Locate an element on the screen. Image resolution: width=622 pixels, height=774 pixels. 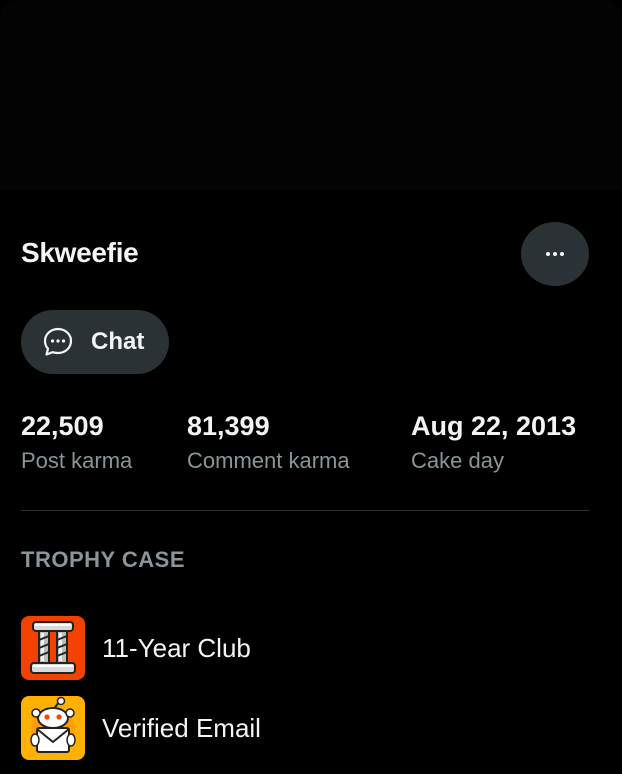
more-options-button is located at coordinates (555, 254).